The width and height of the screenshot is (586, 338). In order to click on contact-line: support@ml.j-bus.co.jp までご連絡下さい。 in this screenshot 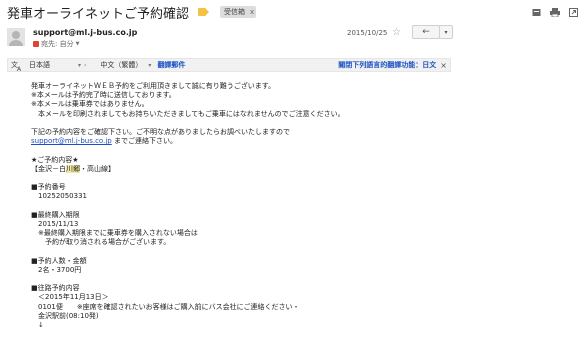, I will do `click(241, 141)`.